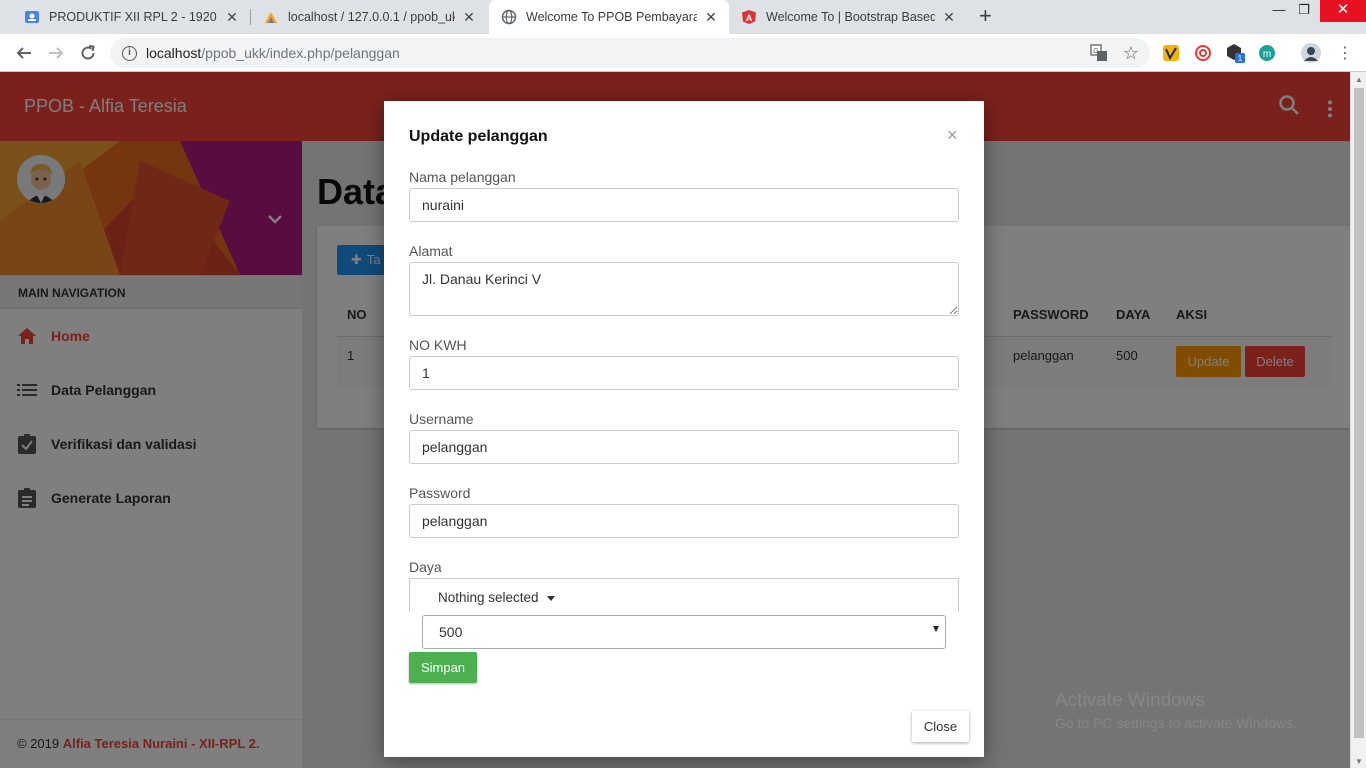  I want to click on url-host: localhost, so click(174, 53).